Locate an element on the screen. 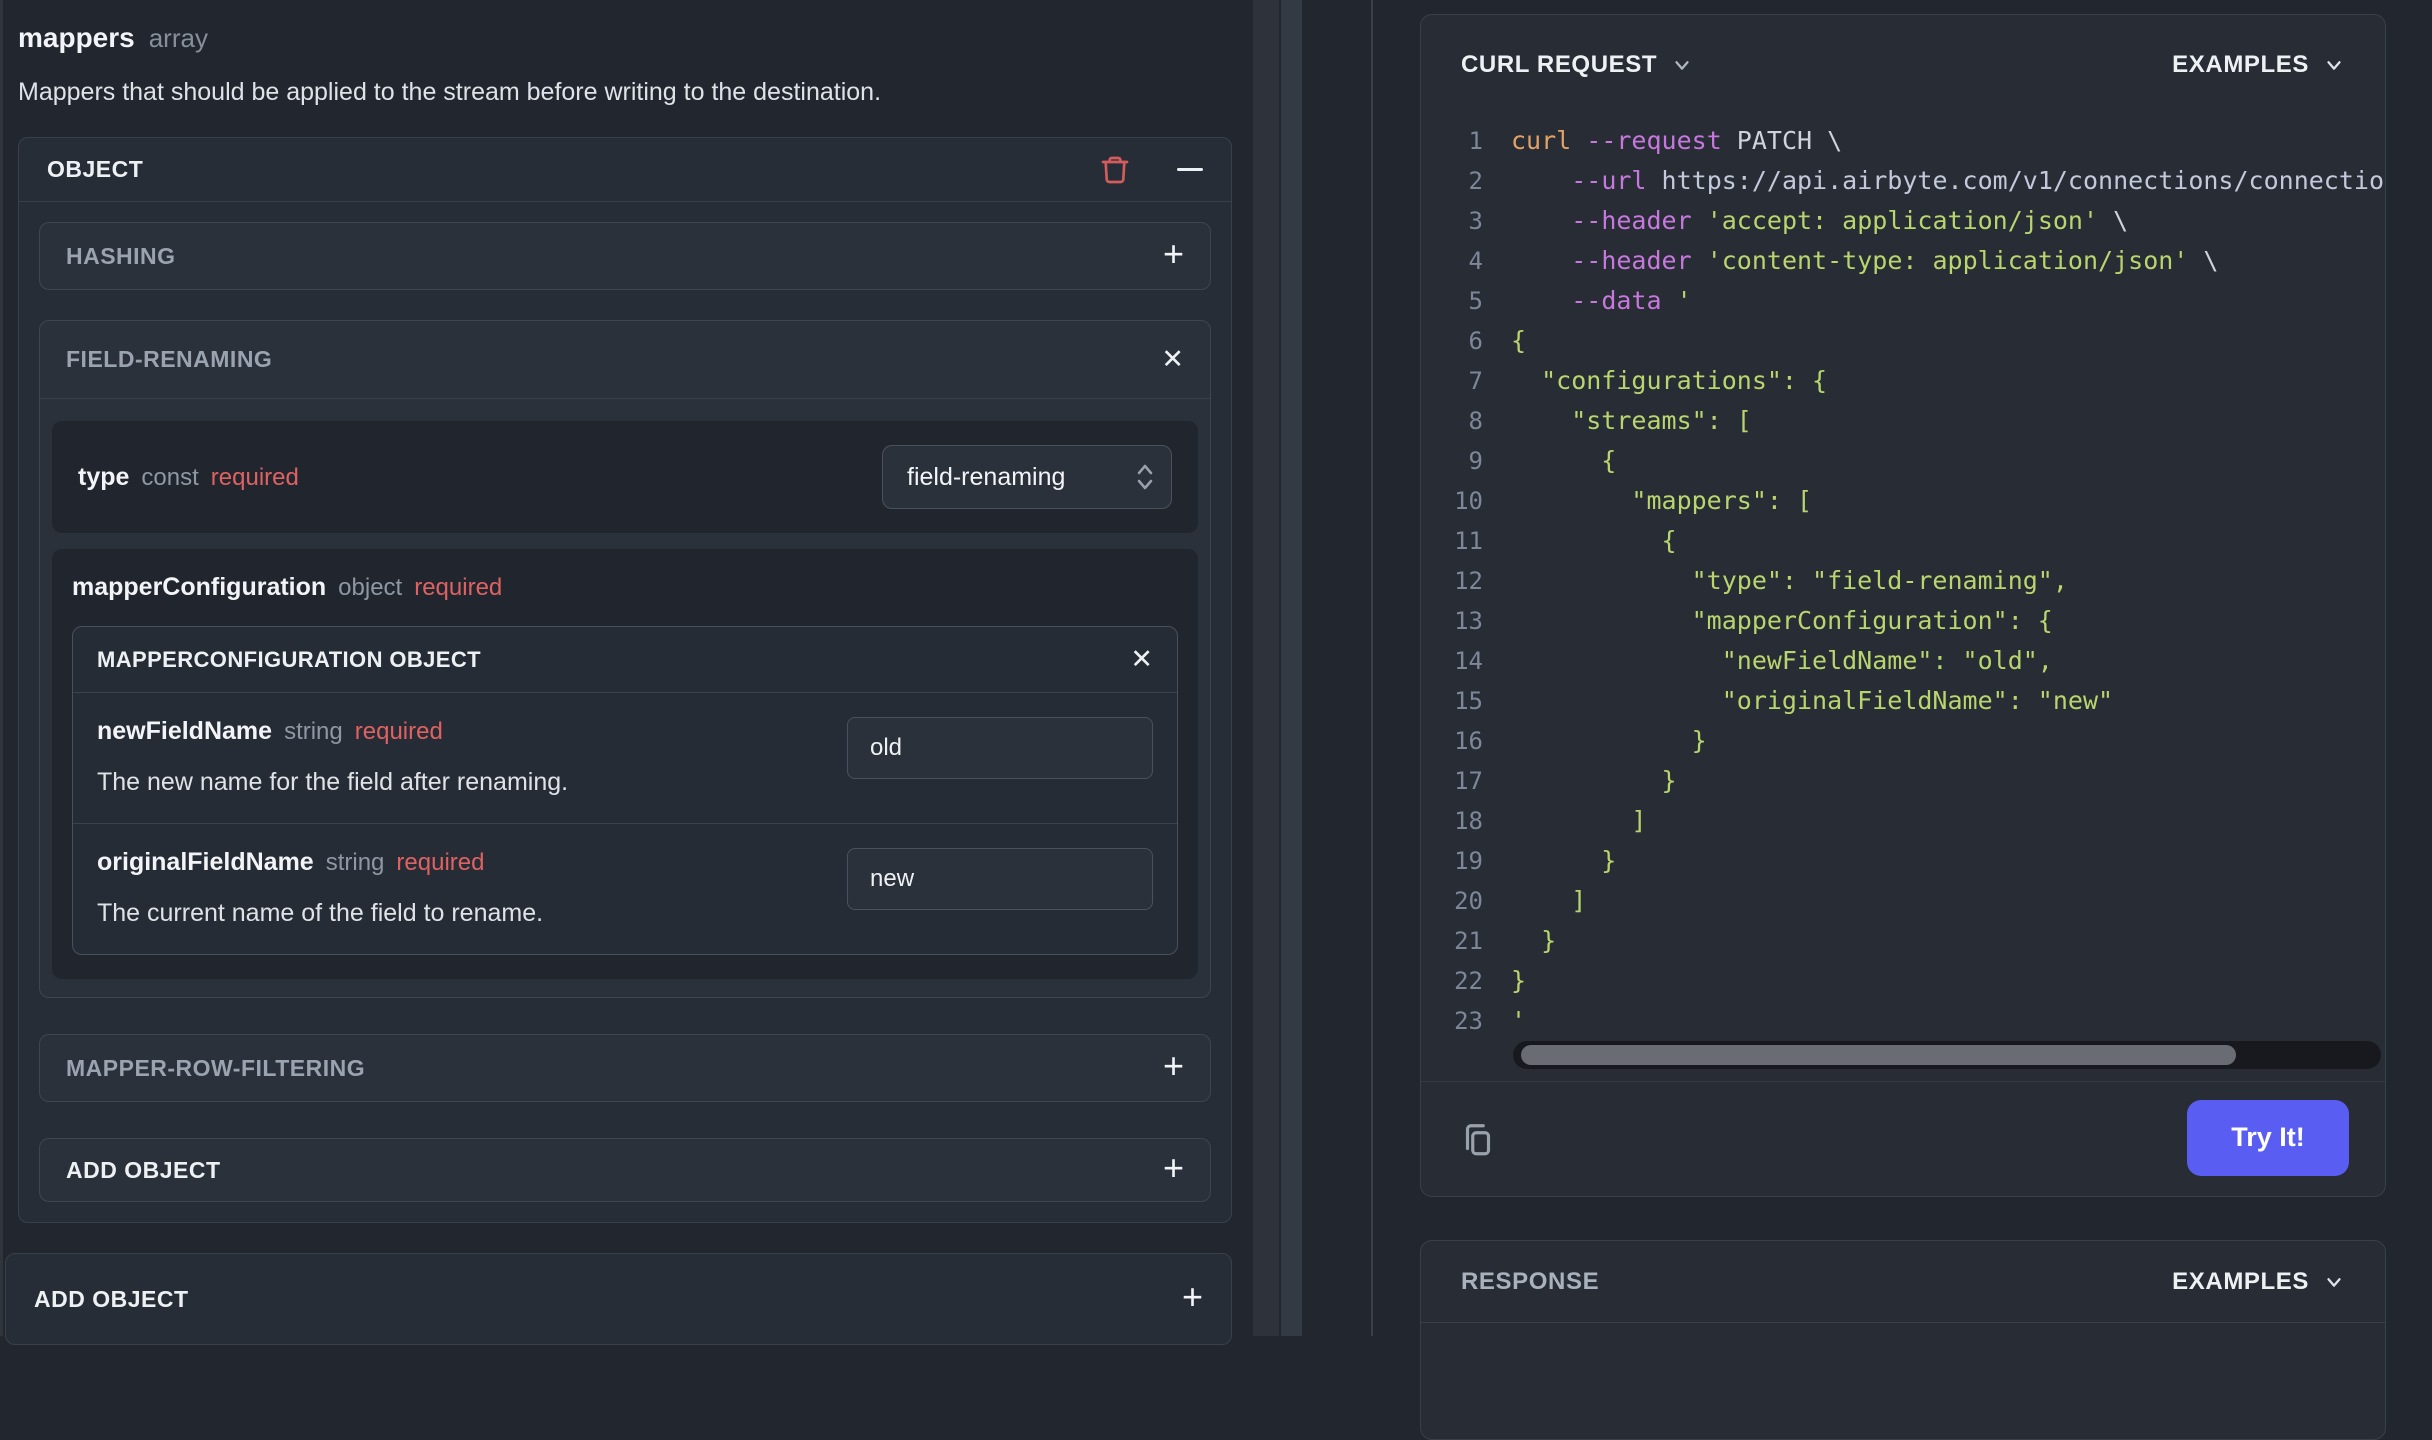  code-line: 5 --data ' is located at coordinates (1911, 301).